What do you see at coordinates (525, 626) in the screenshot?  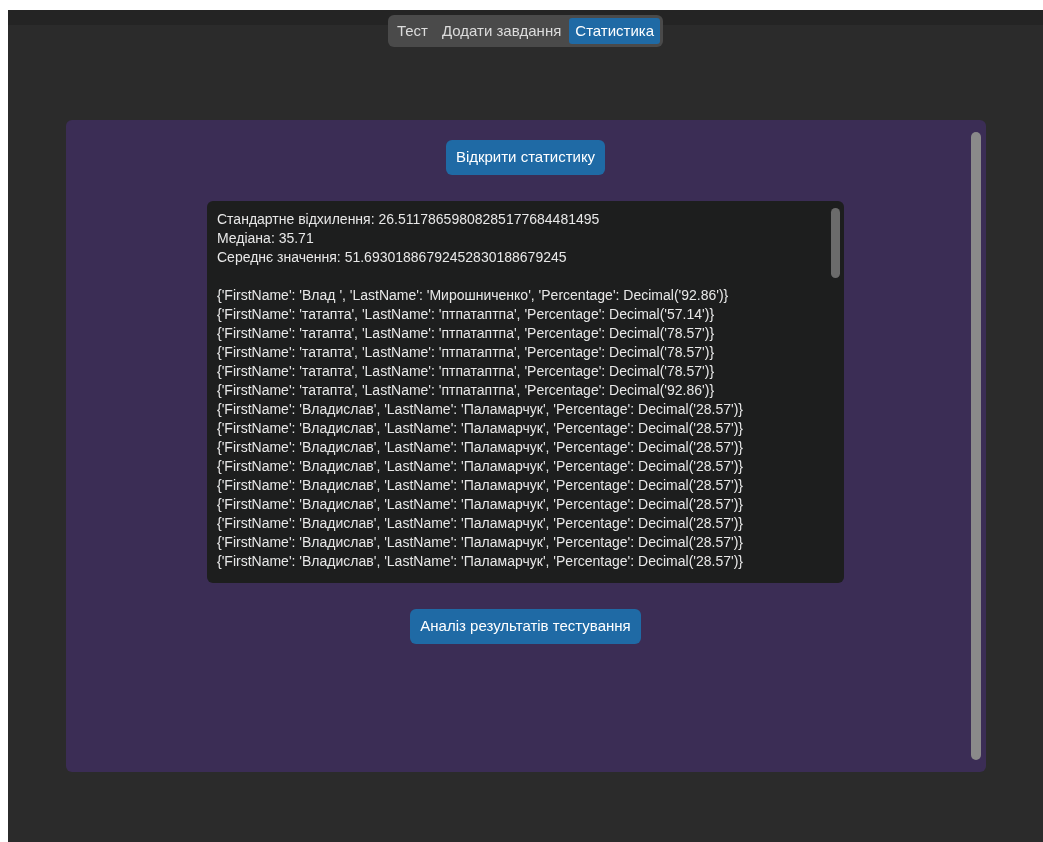 I see `analyze-results-button: Аналіз результатів тестування` at bounding box center [525, 626].